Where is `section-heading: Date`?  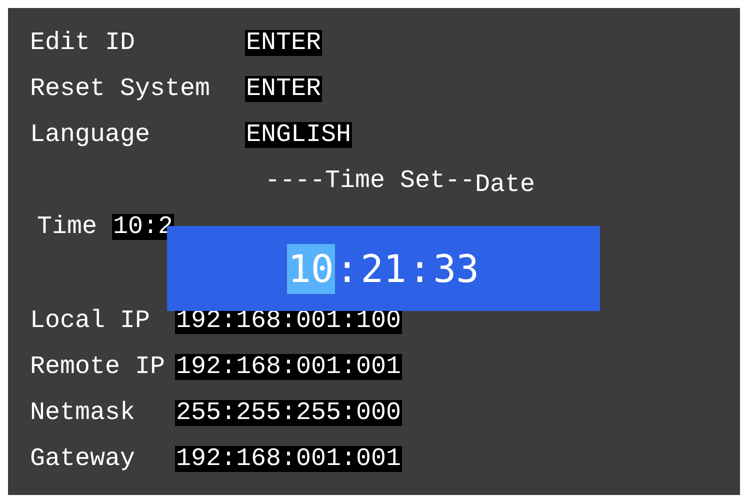 section-heading: Date is located at coordinates (505, 185).